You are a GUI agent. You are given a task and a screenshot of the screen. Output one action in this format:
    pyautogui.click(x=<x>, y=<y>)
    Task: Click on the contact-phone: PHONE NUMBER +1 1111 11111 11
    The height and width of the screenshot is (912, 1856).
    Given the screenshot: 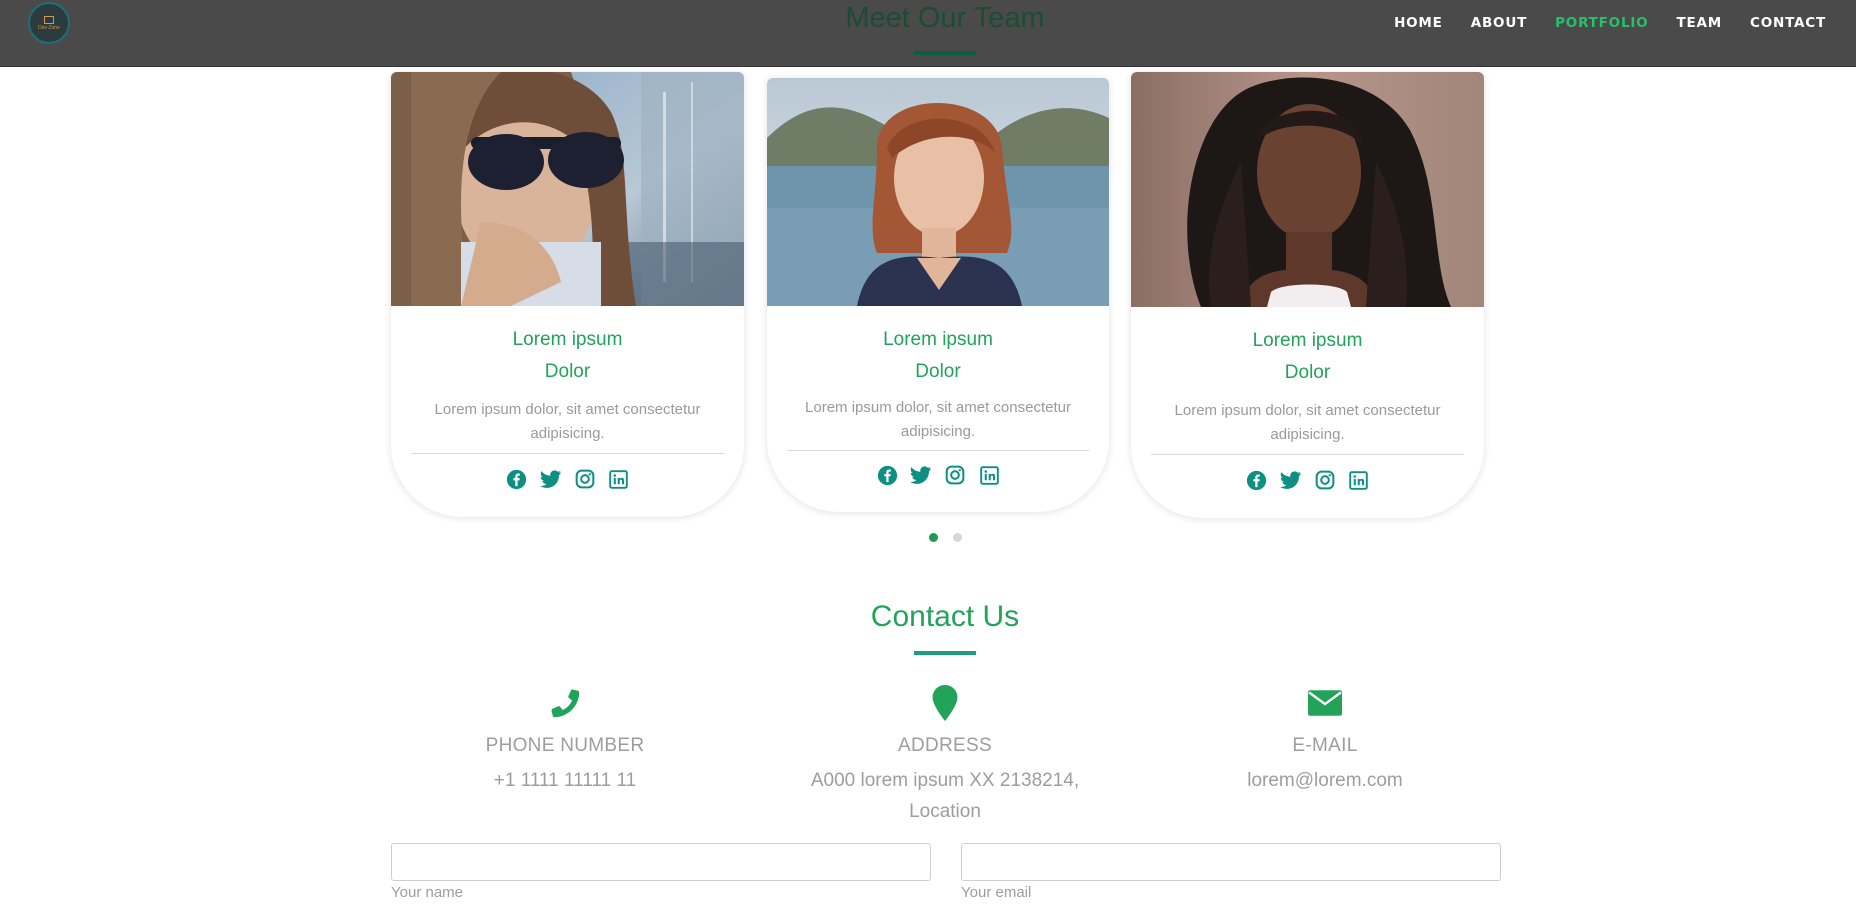 What is the action you would take?
    pyautogui.click(x=565, y=739)
    